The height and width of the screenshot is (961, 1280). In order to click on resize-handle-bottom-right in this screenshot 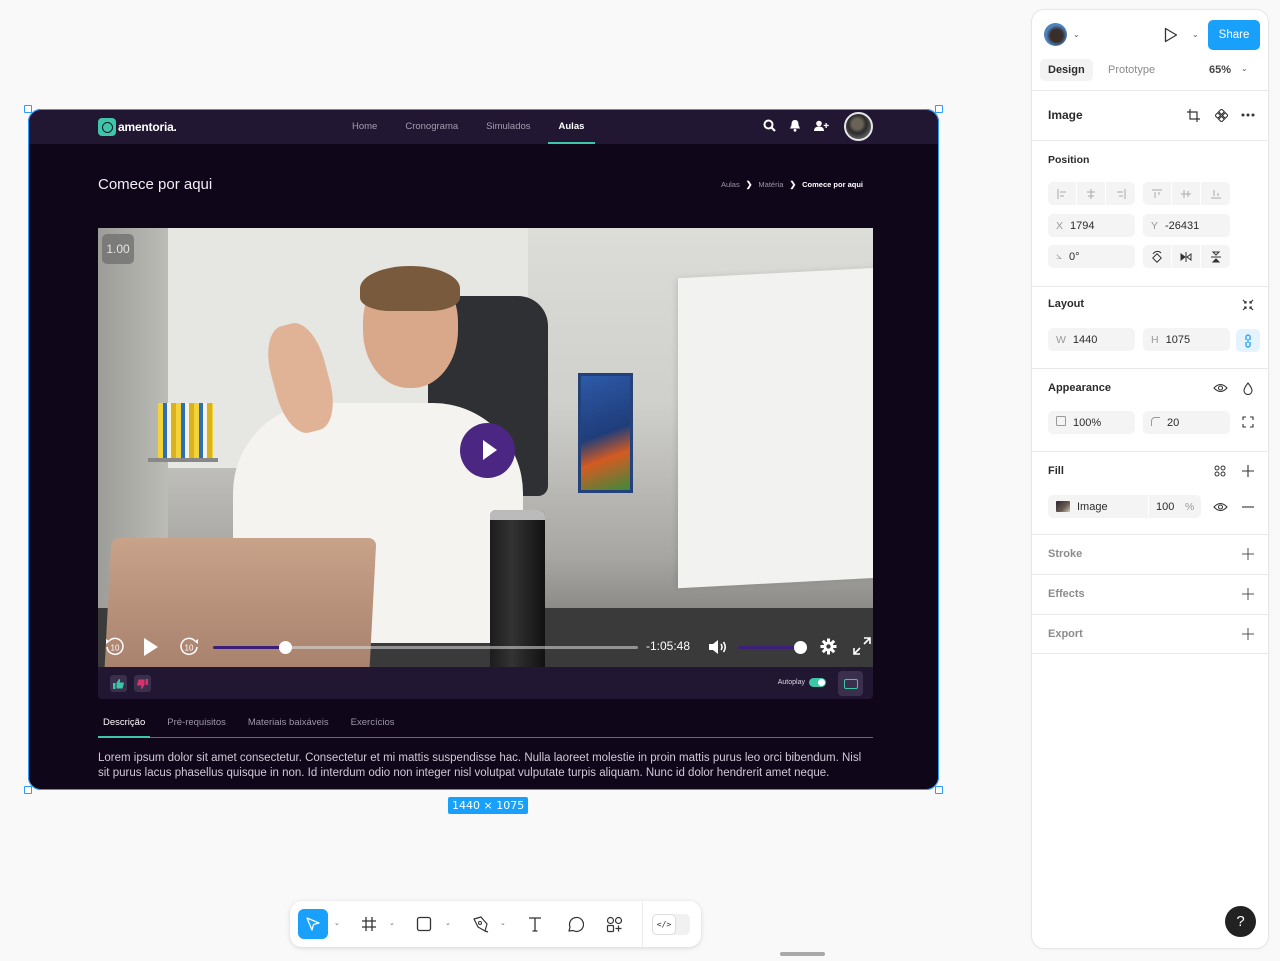, I will do `click(939, 790)`.